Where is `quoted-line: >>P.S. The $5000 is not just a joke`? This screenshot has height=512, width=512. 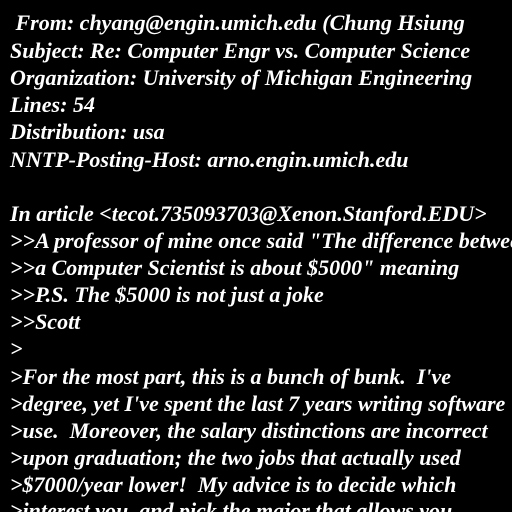
quoted-line: >>P.S. The $5000 is not just a joke is located at coordinates (167, 294).